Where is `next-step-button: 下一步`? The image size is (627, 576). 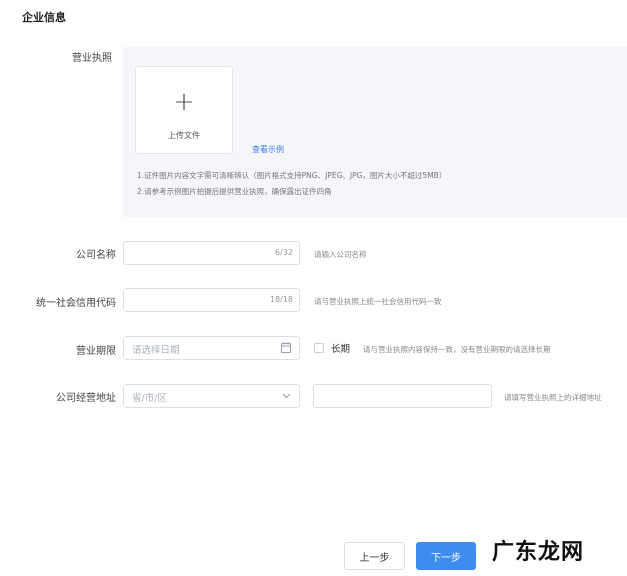 next-step-button: 下一步 is located at coordinates (446, 556).